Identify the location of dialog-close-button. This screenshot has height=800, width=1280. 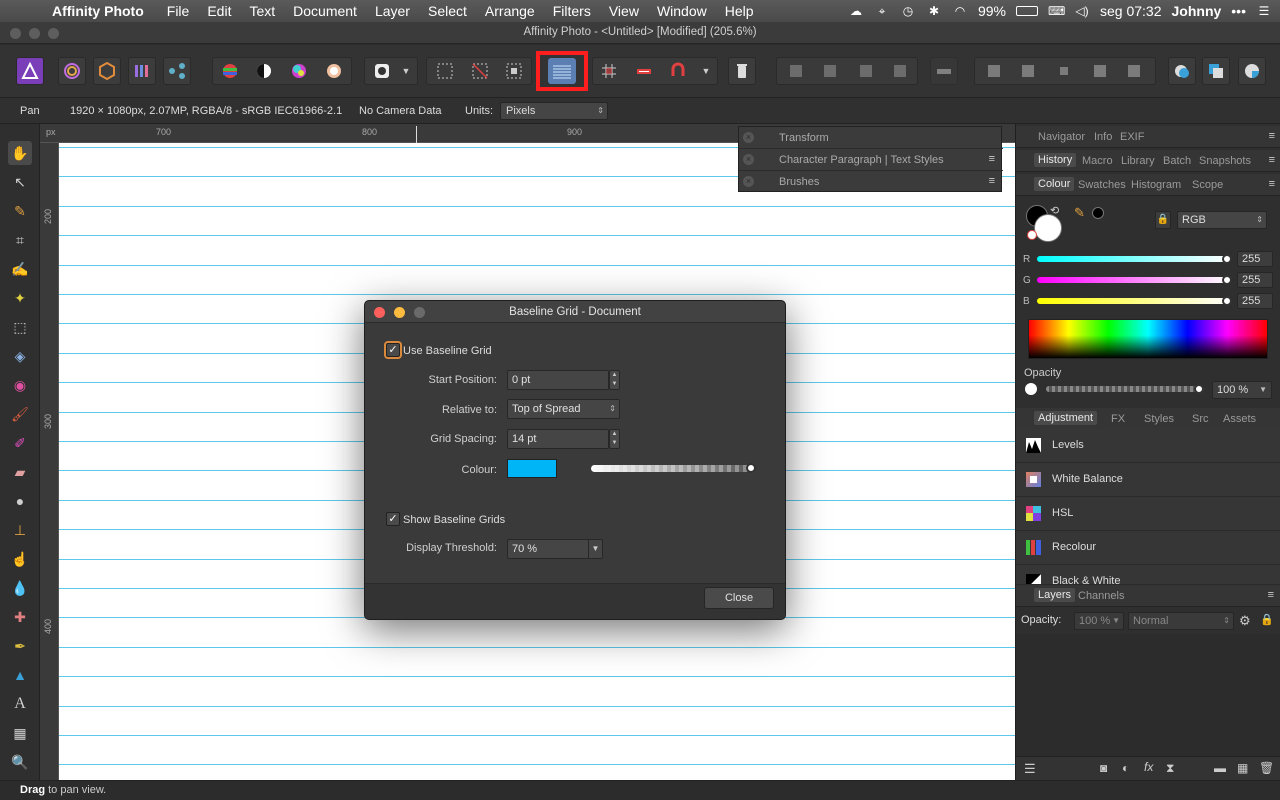
(379, 312).